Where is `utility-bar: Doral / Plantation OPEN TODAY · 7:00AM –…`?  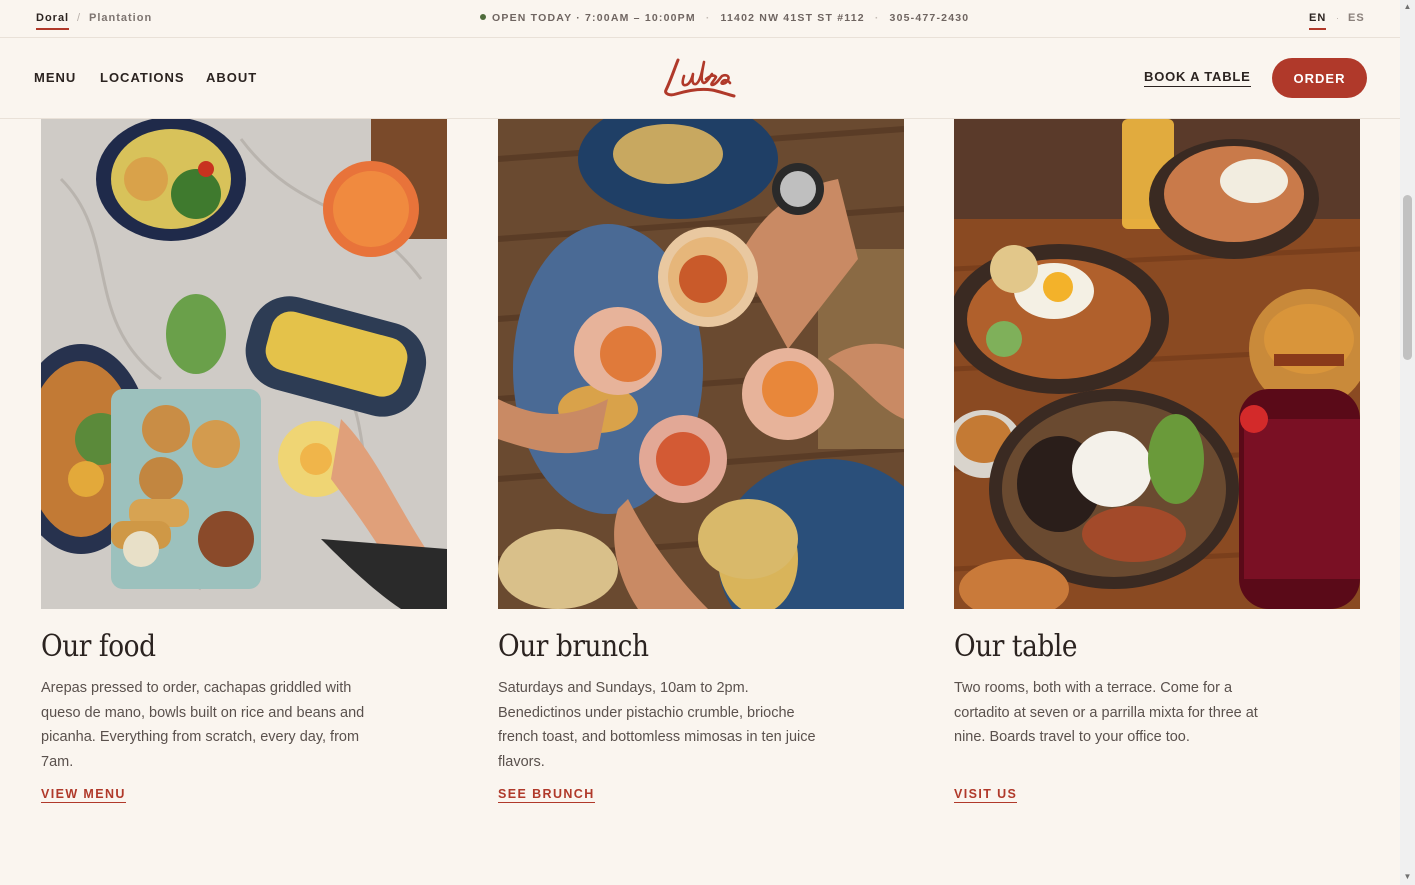 utility-bar: Doral / Plantation OPEN TODAY · 7:00AM –… is located at coordinates (700, 19).